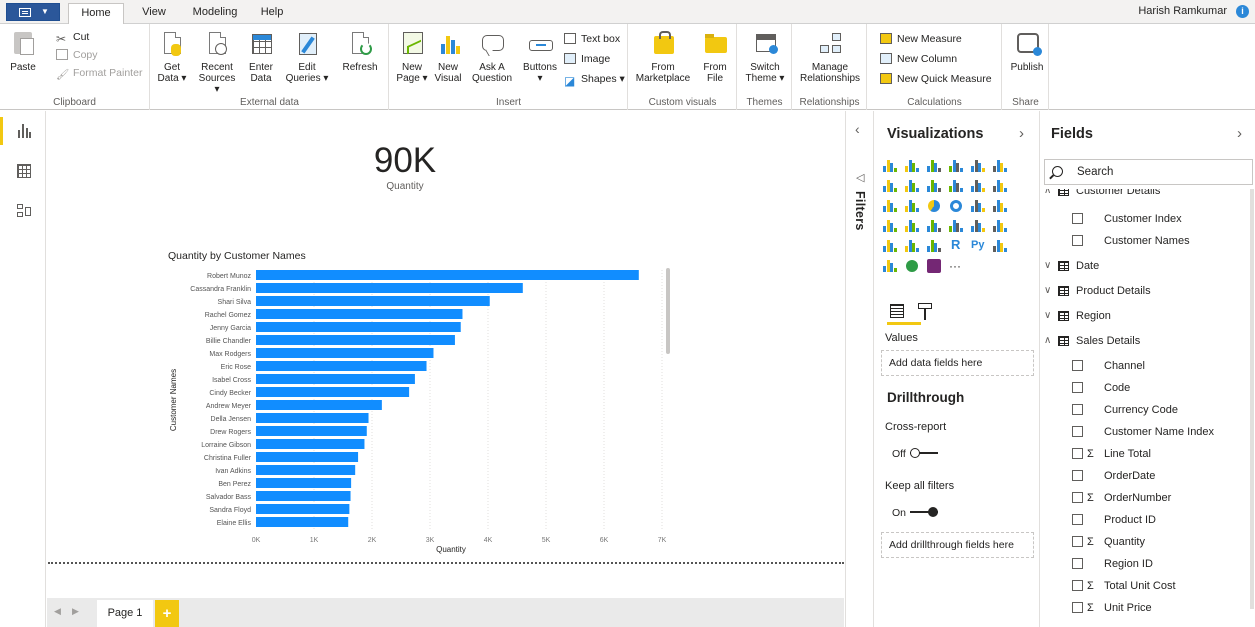 The height and width of the screenshot is (627, 1255). Describe the element at coordinates (1141, 454) in the screenshot. I see `field-line-total: Σ Line Total` at that location.